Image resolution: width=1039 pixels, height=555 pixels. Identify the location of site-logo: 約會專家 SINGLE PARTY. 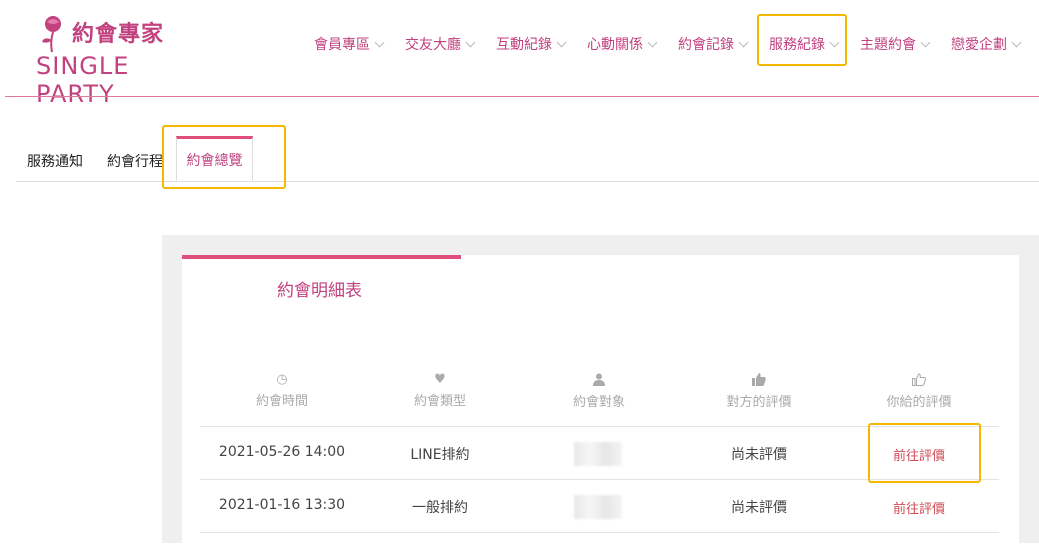
(119, 61).